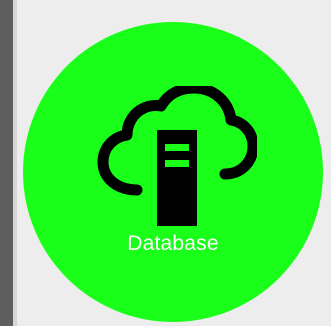  What do you see at coordinates (15, 163) in the screenshot?
I see `left-edge-divider` at bounding box center [15, 163].